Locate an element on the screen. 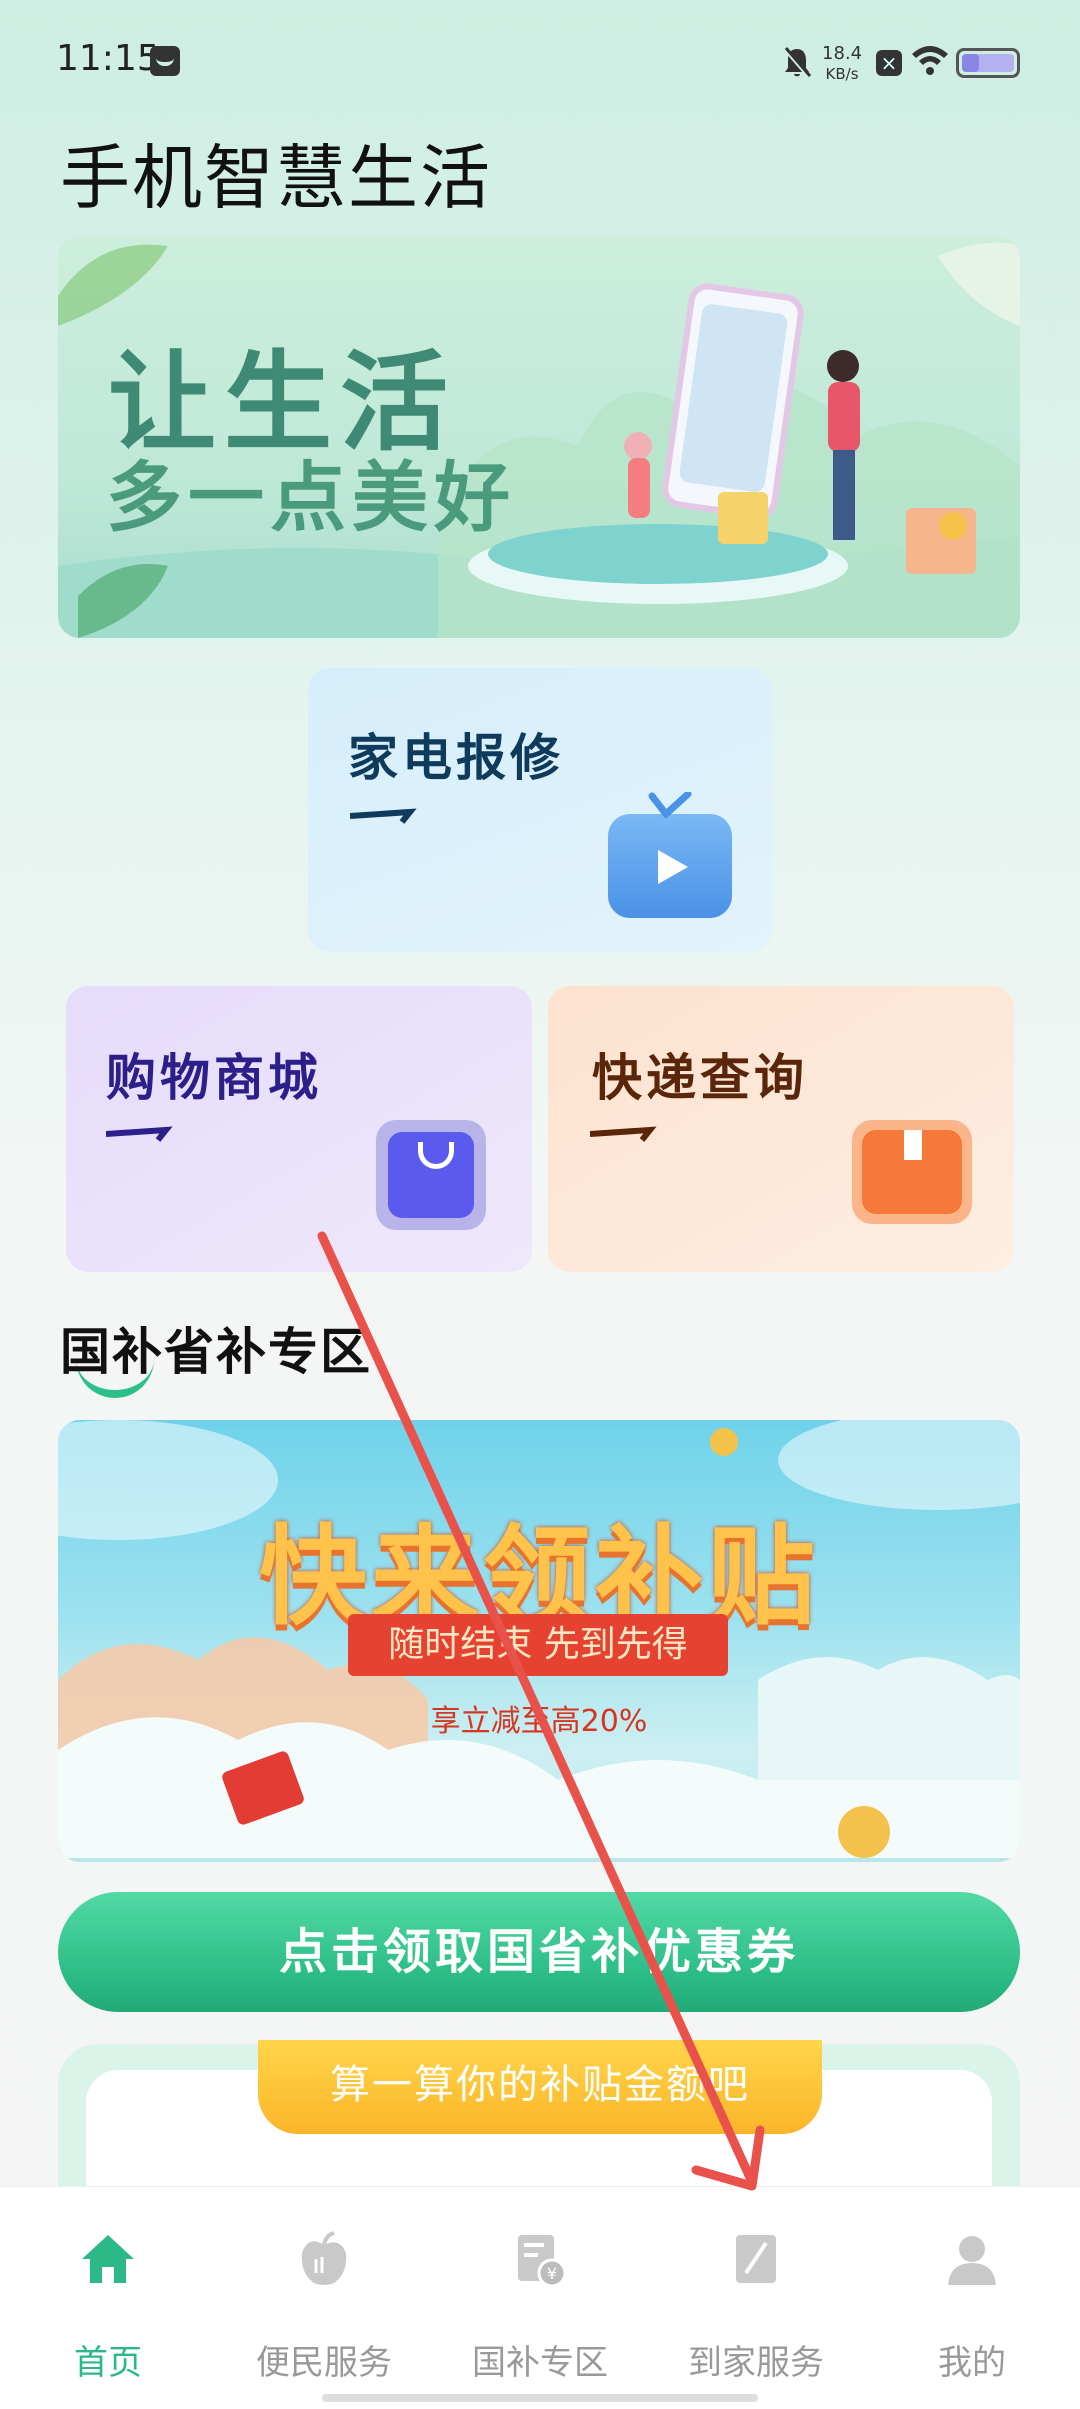 This screenshot has height=2409, width=1080. section-title-subsidy: 国补省补专区 is located at coordinates (216, 1352).